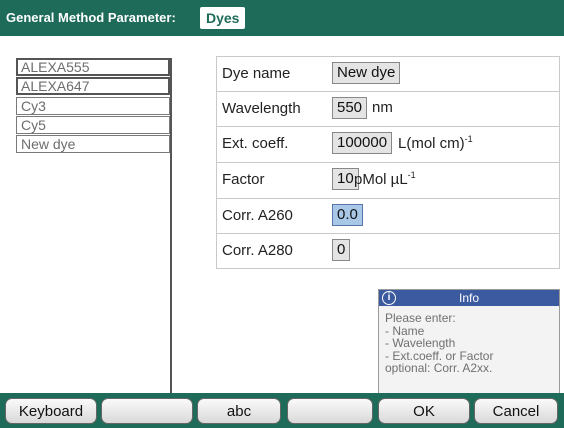  I want to click on param-row-corr-a280: Corr. A280 0, so click(388, 251).